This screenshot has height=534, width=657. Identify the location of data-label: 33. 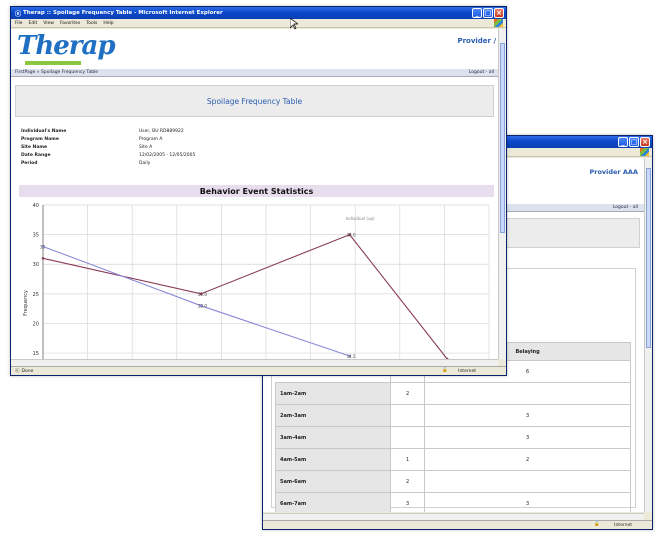
(43, 246).